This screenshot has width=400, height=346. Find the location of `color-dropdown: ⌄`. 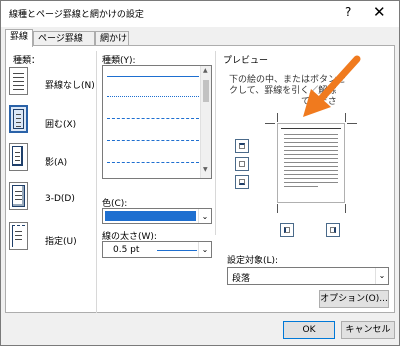

color-dropdown: ⌄ is located at coordinates (157, 216).